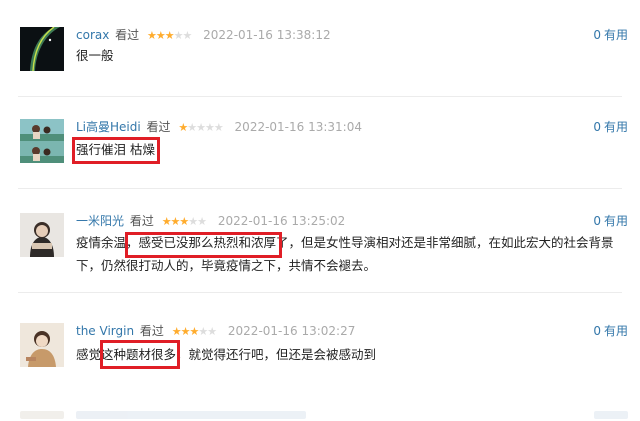  I want to click on portrait-avatar-icon, so click(42, 235).